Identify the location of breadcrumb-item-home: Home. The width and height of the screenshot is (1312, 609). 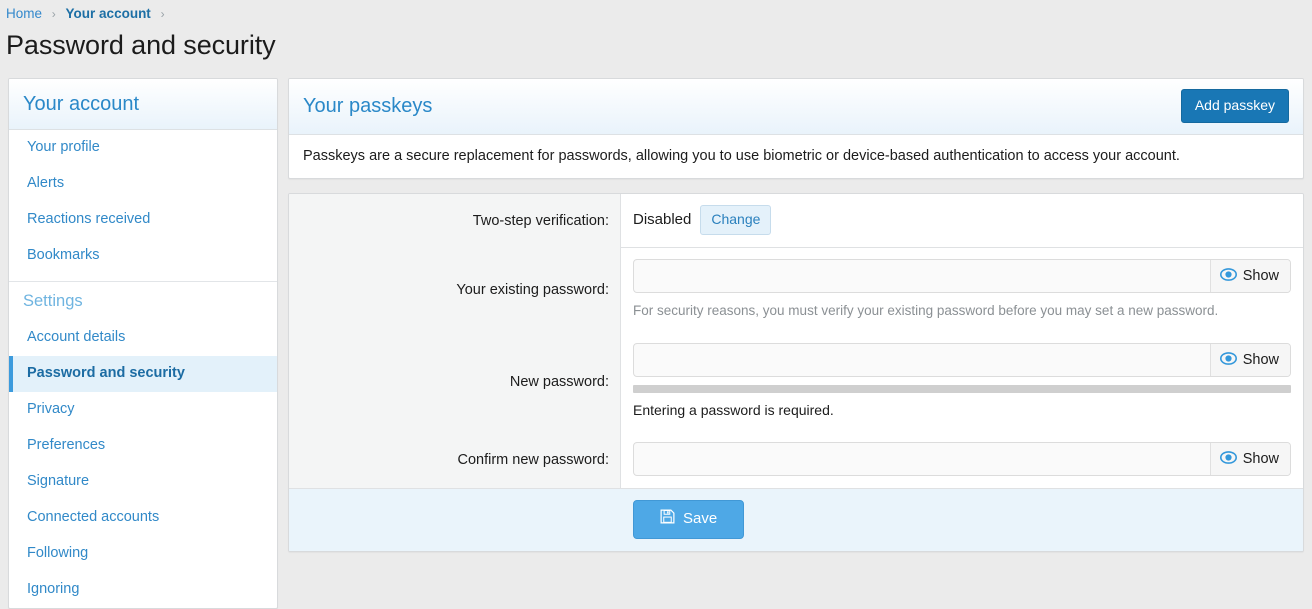
(24, 13).